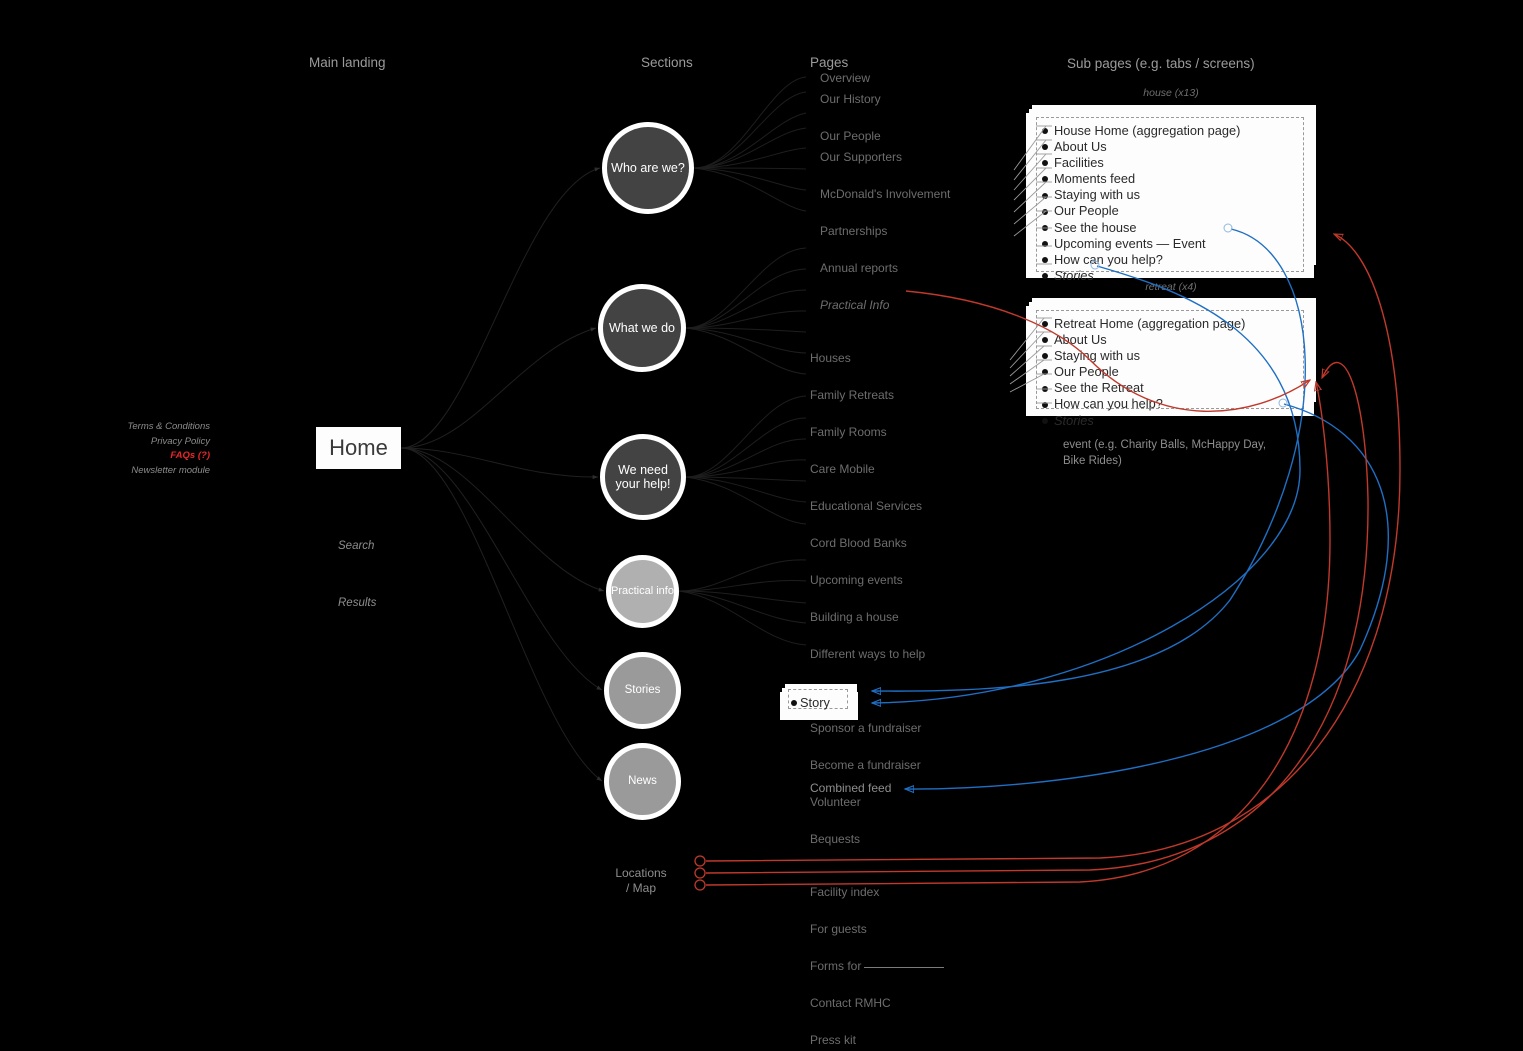 This screenshot has height=1051, width=1523. Describe the element at coordinates (910, 1003) in the screenshot. I see `page-item: Contact RMHC` at that location.